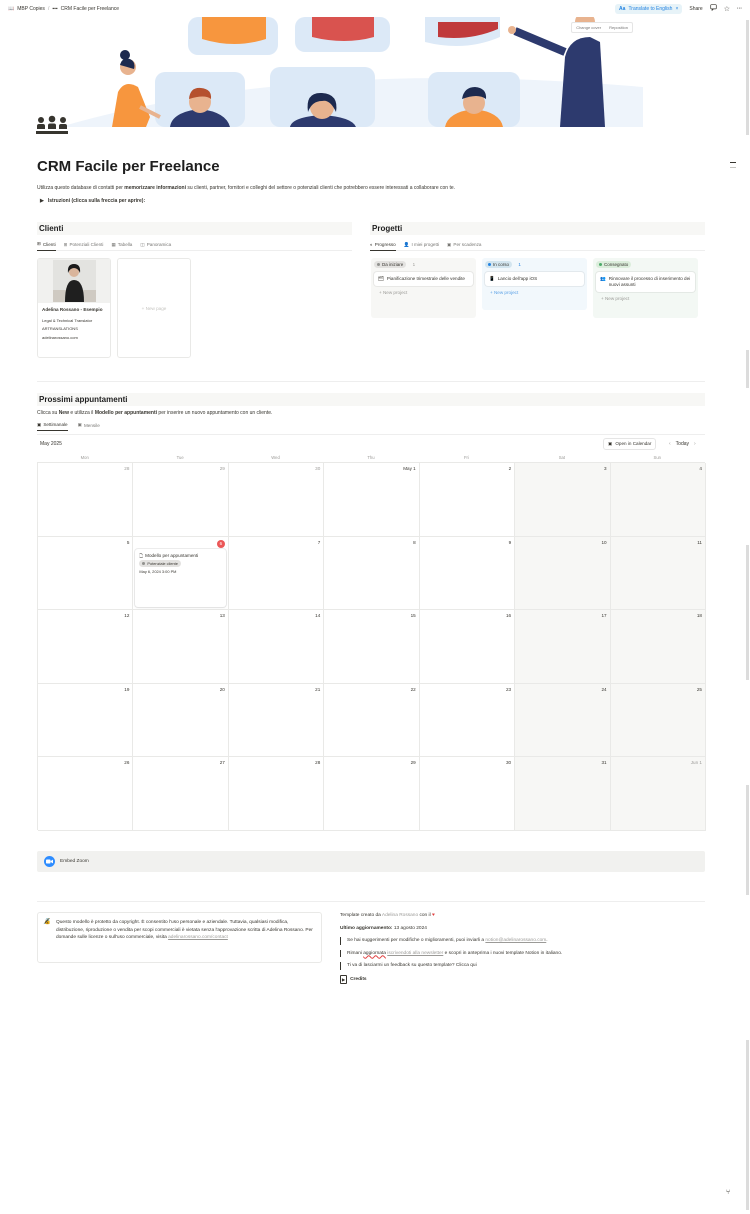  Describe the element at coordinates (372, 500) in the screenshot. I see `calendar-day: May 1` at that location.